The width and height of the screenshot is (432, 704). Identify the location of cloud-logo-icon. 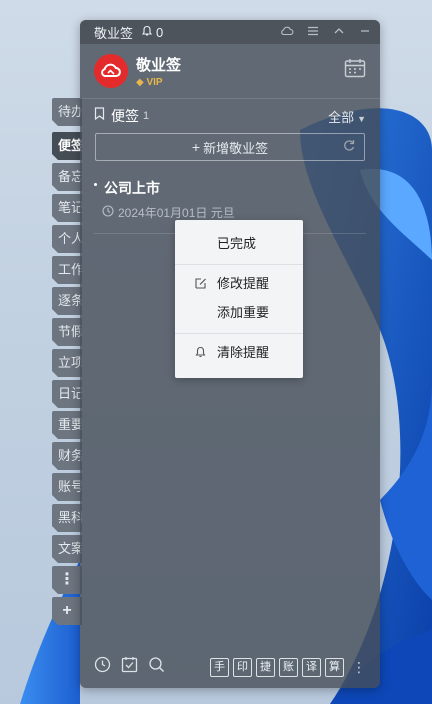
(111, 70).